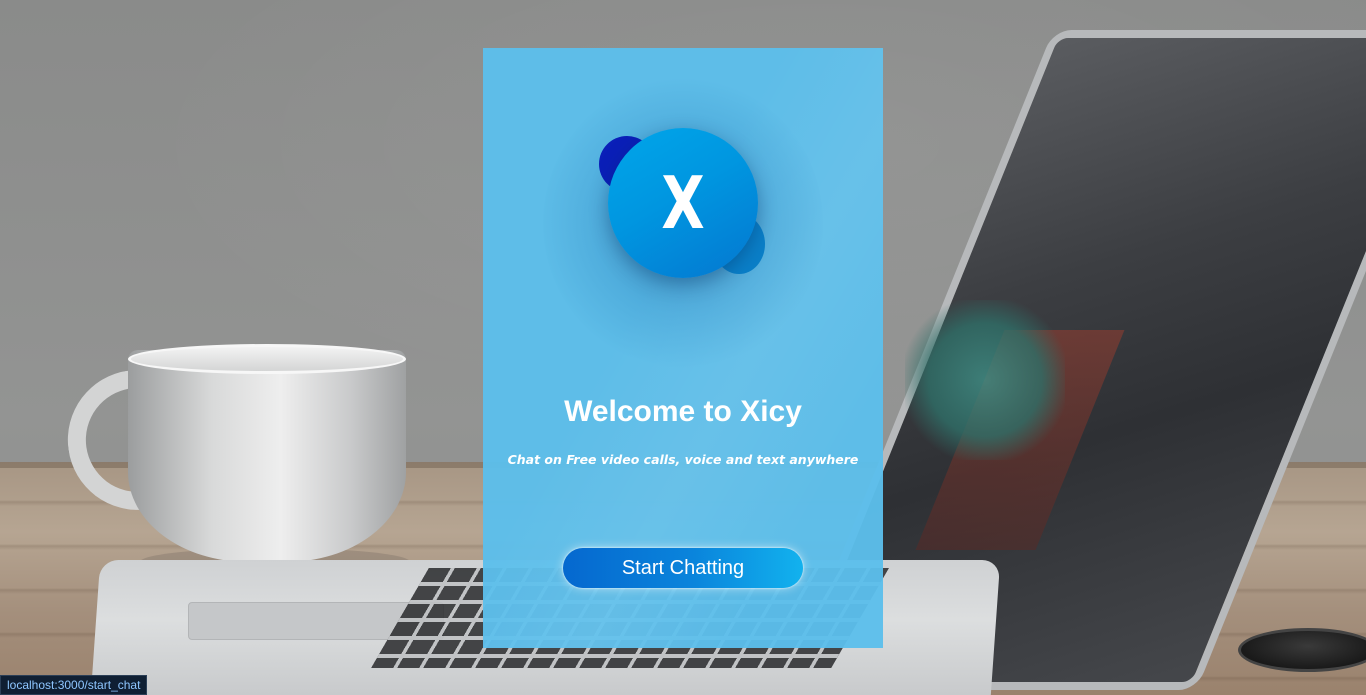 Image resolution: width=1366 pixels, height=695 pixels. Describe the element at coordinates (267, 359) in the screenshot. I see `cup-rim` at that location.